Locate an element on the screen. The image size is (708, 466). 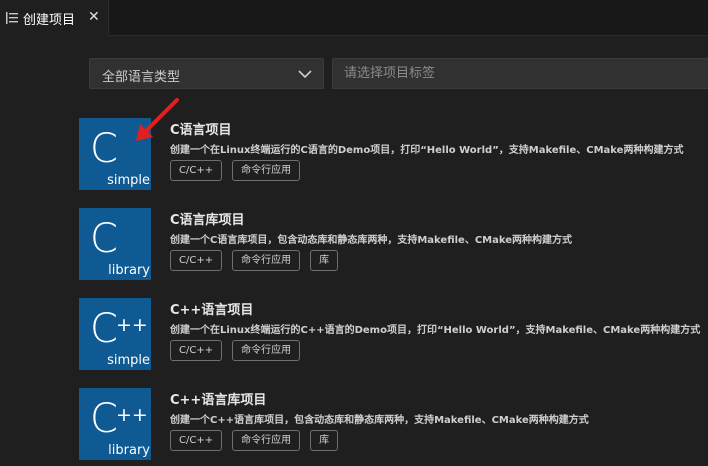
preview-icon is located at coordinates (12, 18).